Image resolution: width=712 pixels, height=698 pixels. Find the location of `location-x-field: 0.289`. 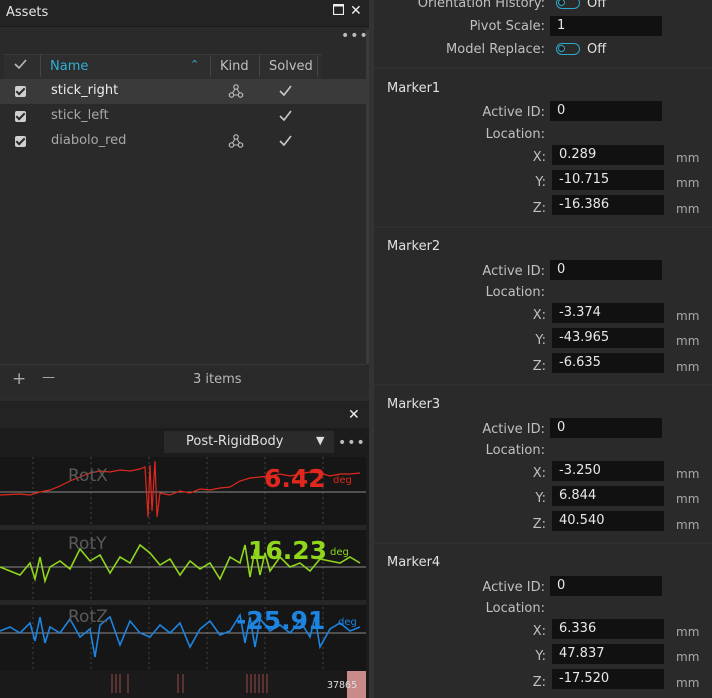

location-x-field: 0.289 is located at coordinates (608, 155).